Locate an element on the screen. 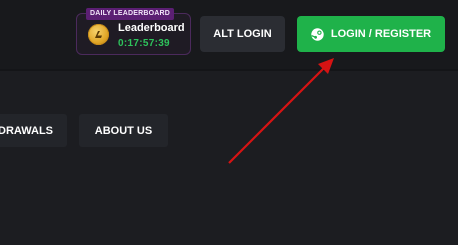  login-register-label: LOGIN / REGISTER is located at coordinates (381, 34).